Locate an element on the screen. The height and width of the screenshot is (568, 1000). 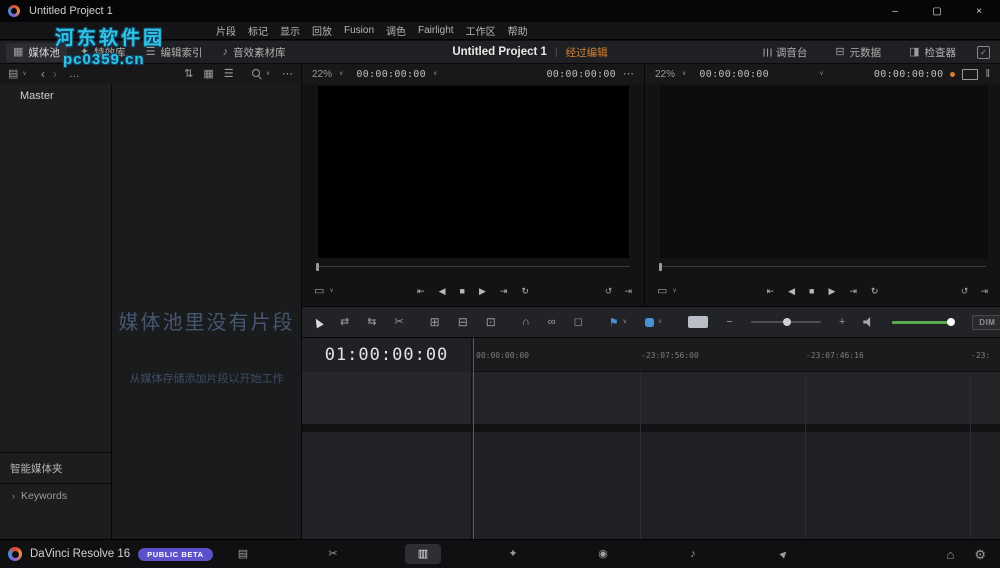
close-button: × is located at coordinates (979, 11).